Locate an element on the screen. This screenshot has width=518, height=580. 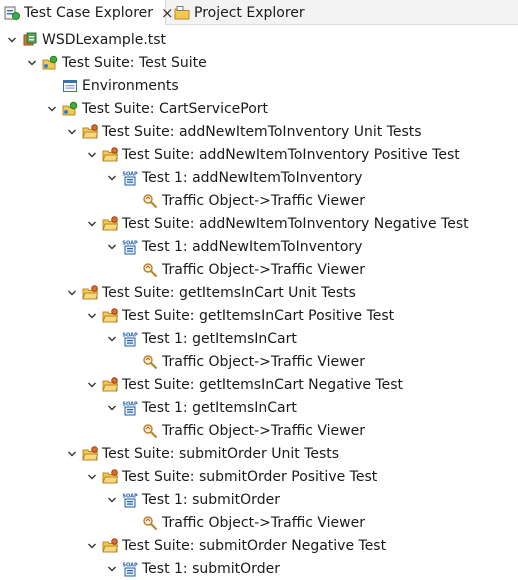
tab-label: Test Case Explorer is located at coordinates (89, 12).